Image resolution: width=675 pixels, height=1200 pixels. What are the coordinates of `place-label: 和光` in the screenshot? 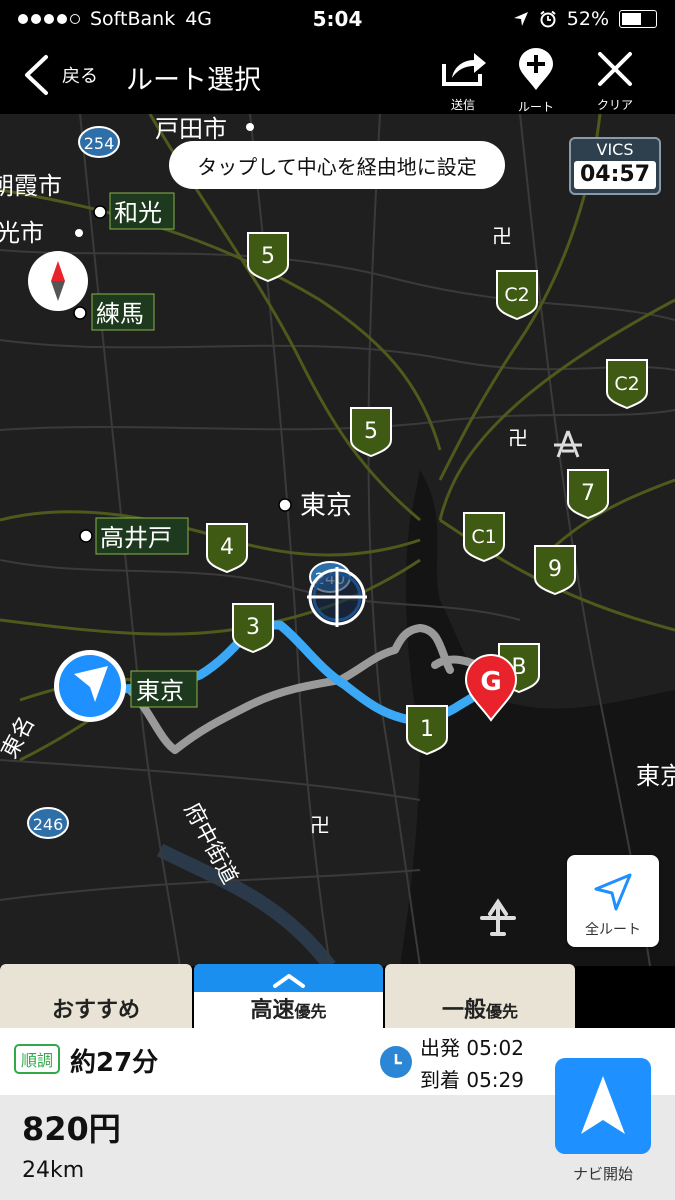 It's located at (138, 213).